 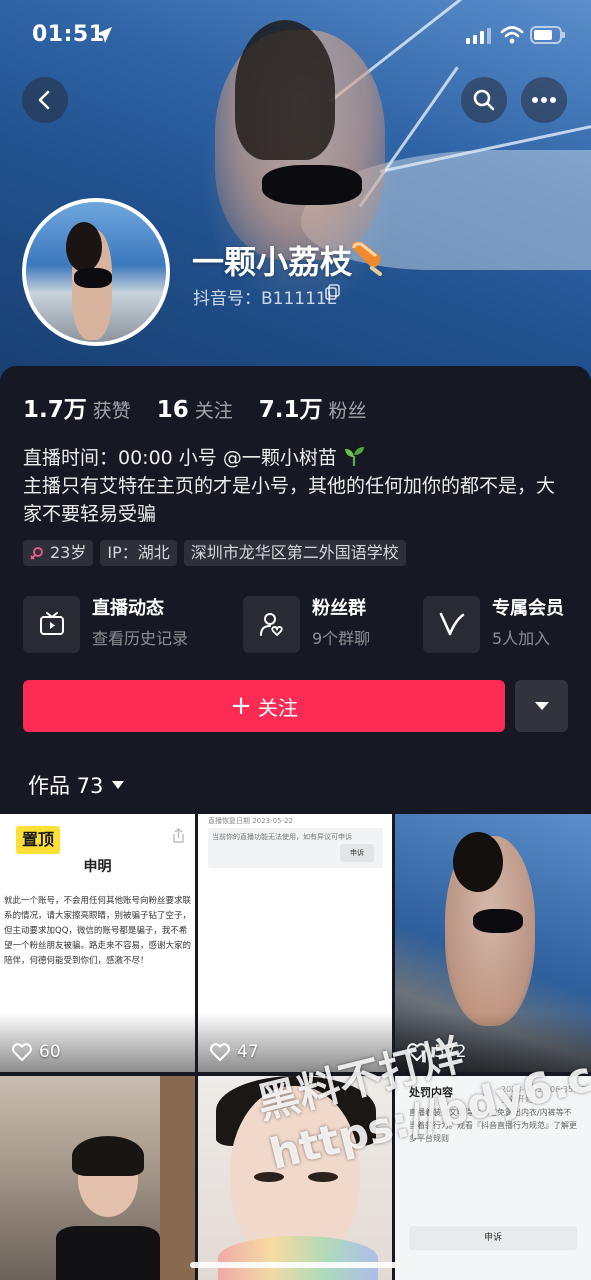 I want to click on avatar, so click(x=96, y=272).